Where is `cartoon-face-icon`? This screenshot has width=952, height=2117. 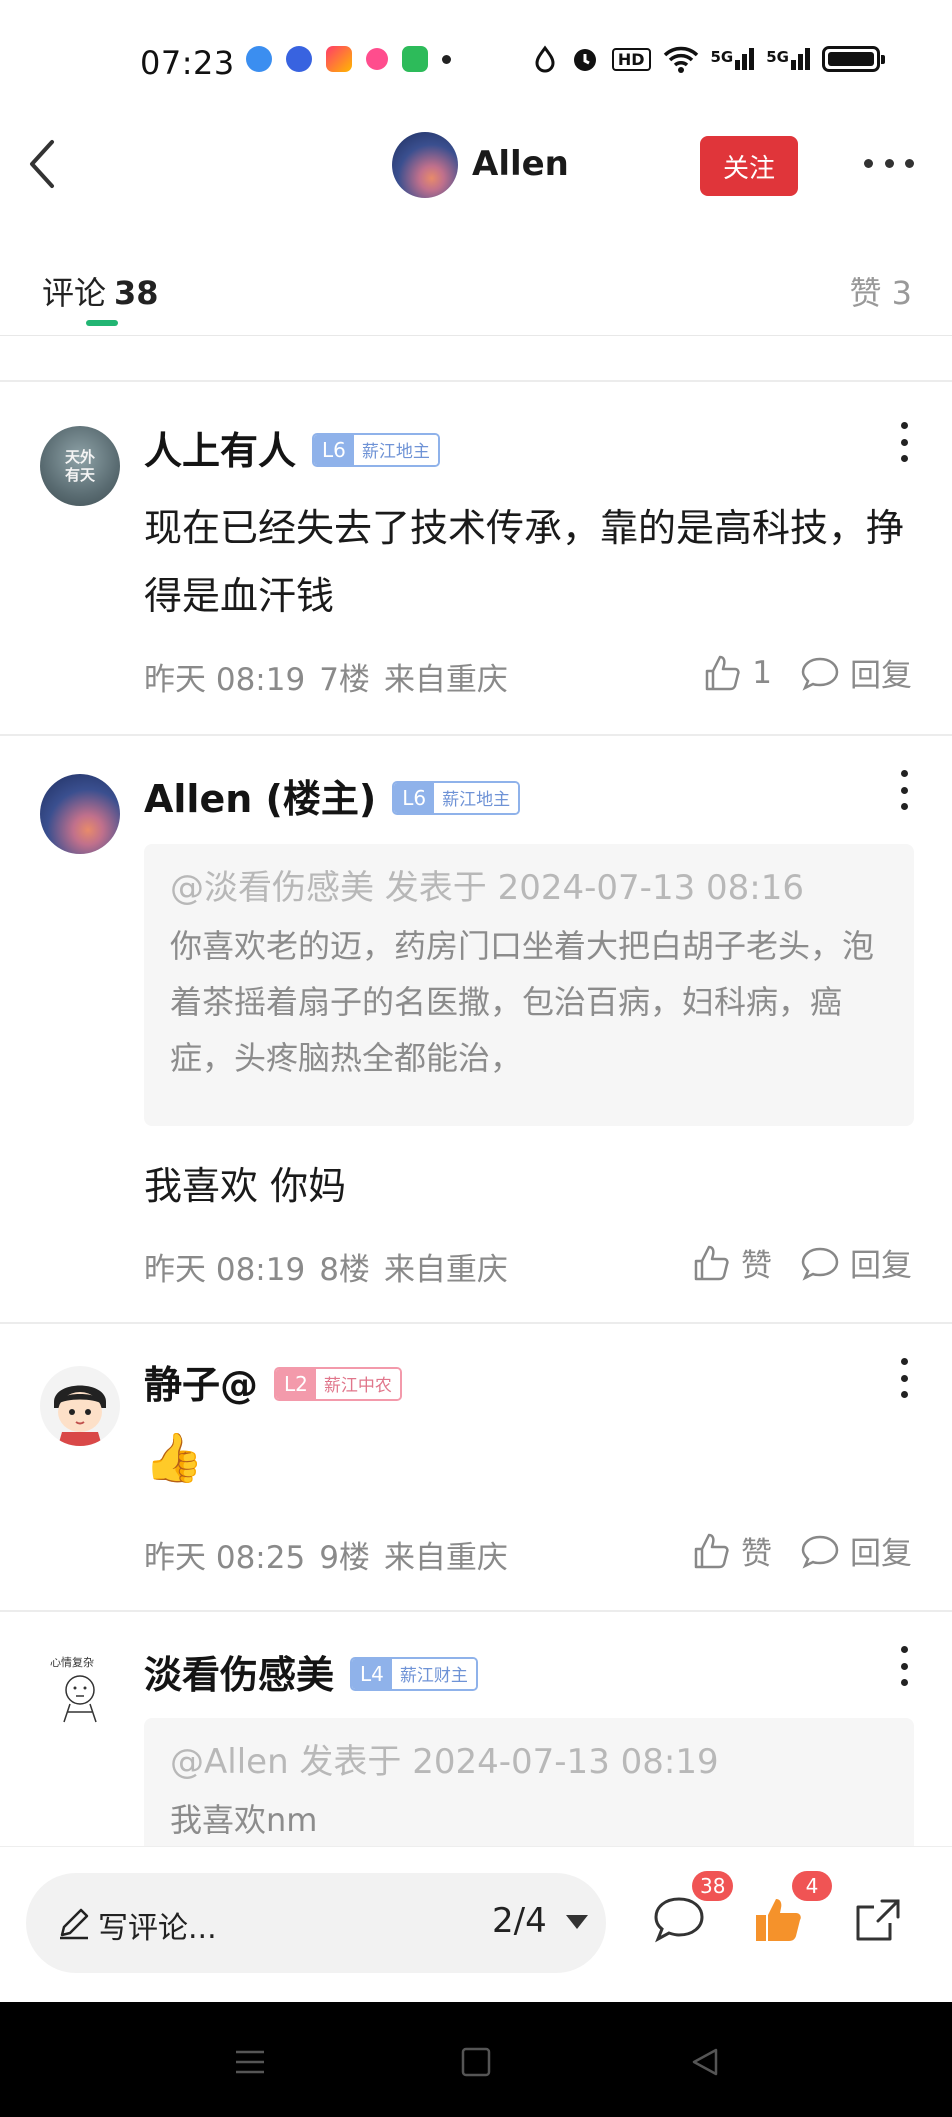 cartoon-face-icon is located at coordinates (80, 1415).